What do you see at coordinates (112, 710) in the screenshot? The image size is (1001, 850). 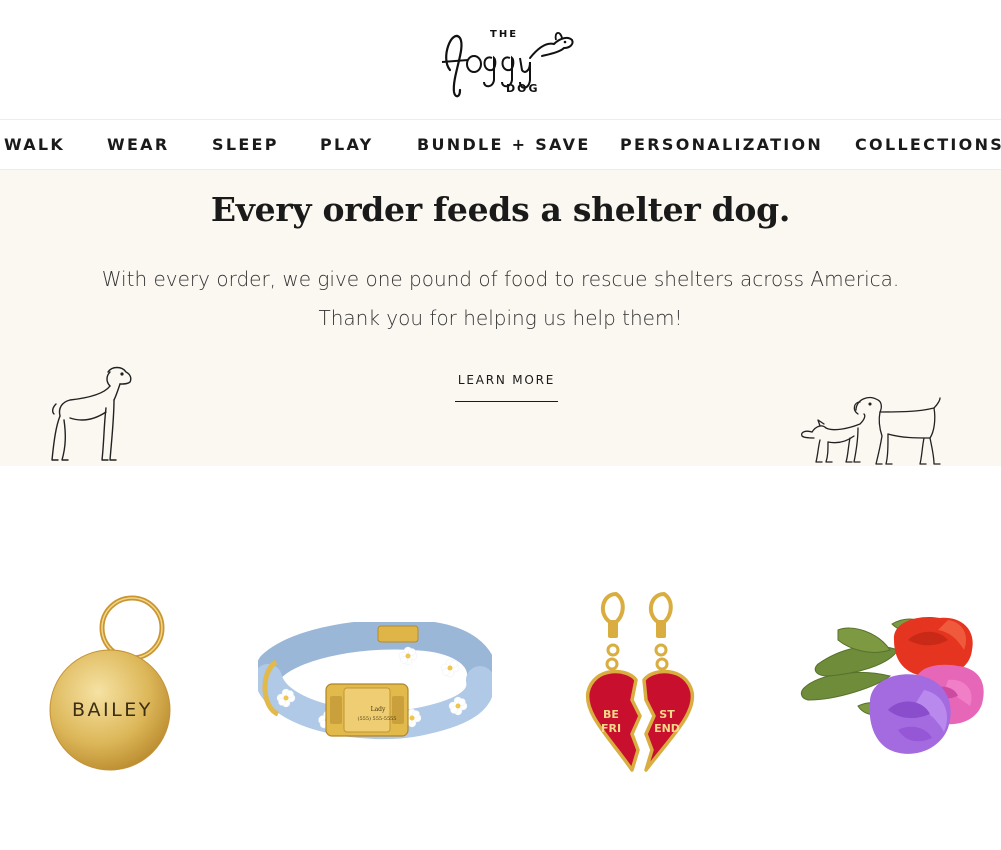 I see `tag-engraving: BAILEY` at bounding box center [112, 710].